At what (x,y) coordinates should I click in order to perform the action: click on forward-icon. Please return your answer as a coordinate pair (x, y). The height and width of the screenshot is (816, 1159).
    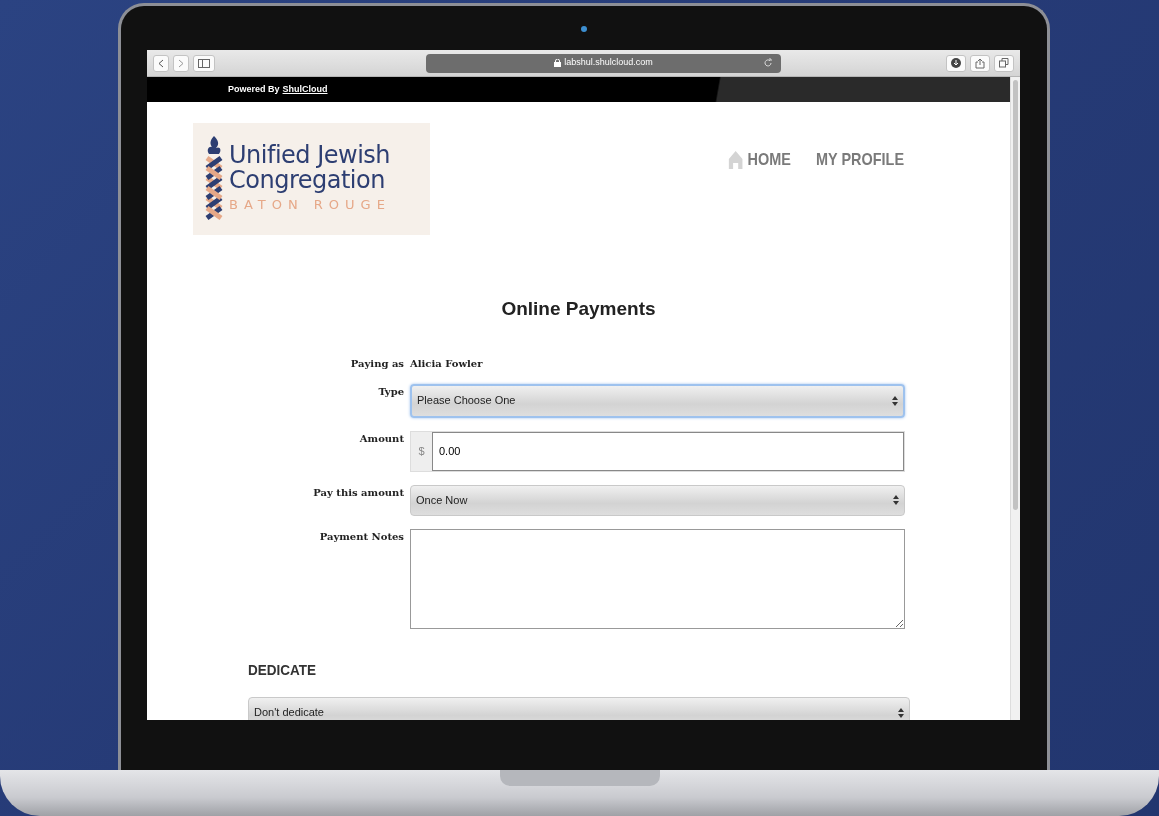
    Looking at the image, I should click on (181, 63).